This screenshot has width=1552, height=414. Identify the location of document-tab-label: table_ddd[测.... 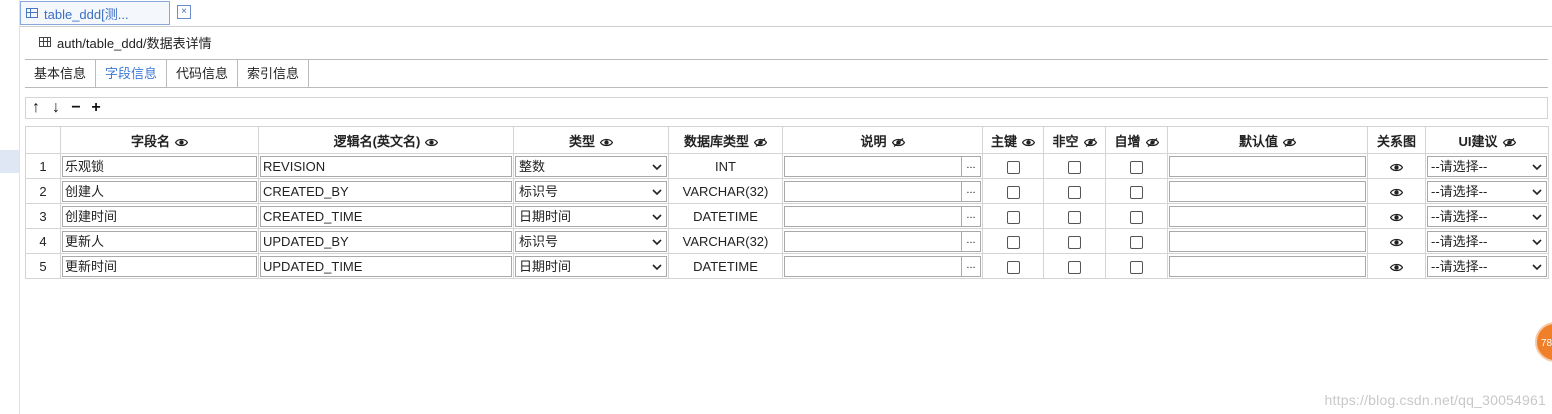
(86, 14).